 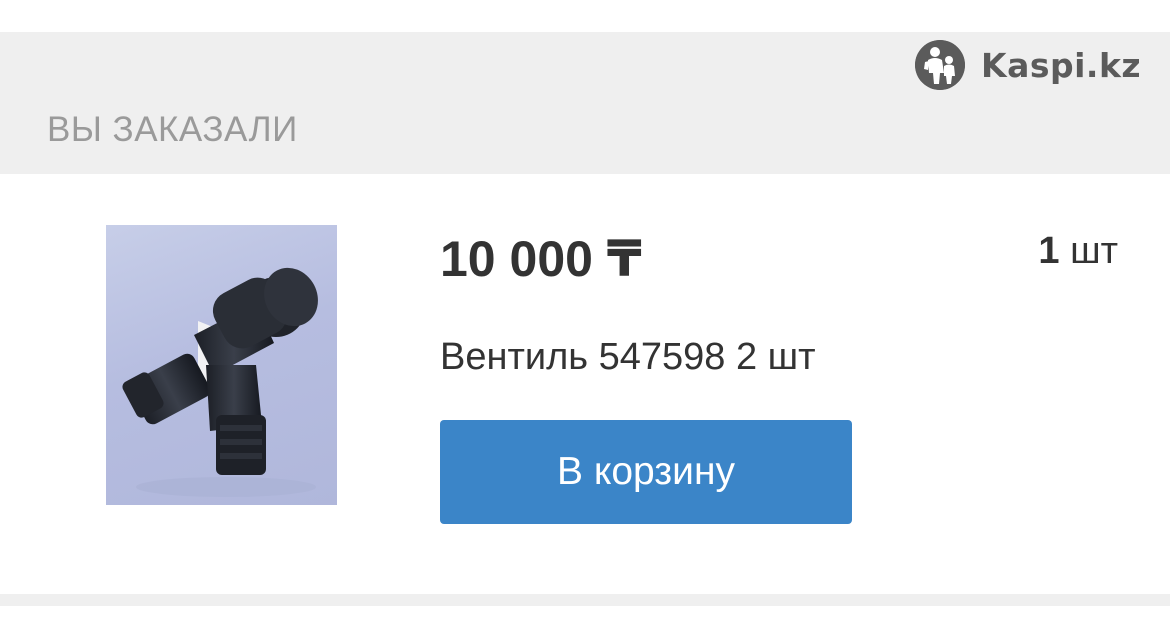 I want to click on section-title: ВЫ ЗАКАЗАЛИ, so click(x=172, y=129).